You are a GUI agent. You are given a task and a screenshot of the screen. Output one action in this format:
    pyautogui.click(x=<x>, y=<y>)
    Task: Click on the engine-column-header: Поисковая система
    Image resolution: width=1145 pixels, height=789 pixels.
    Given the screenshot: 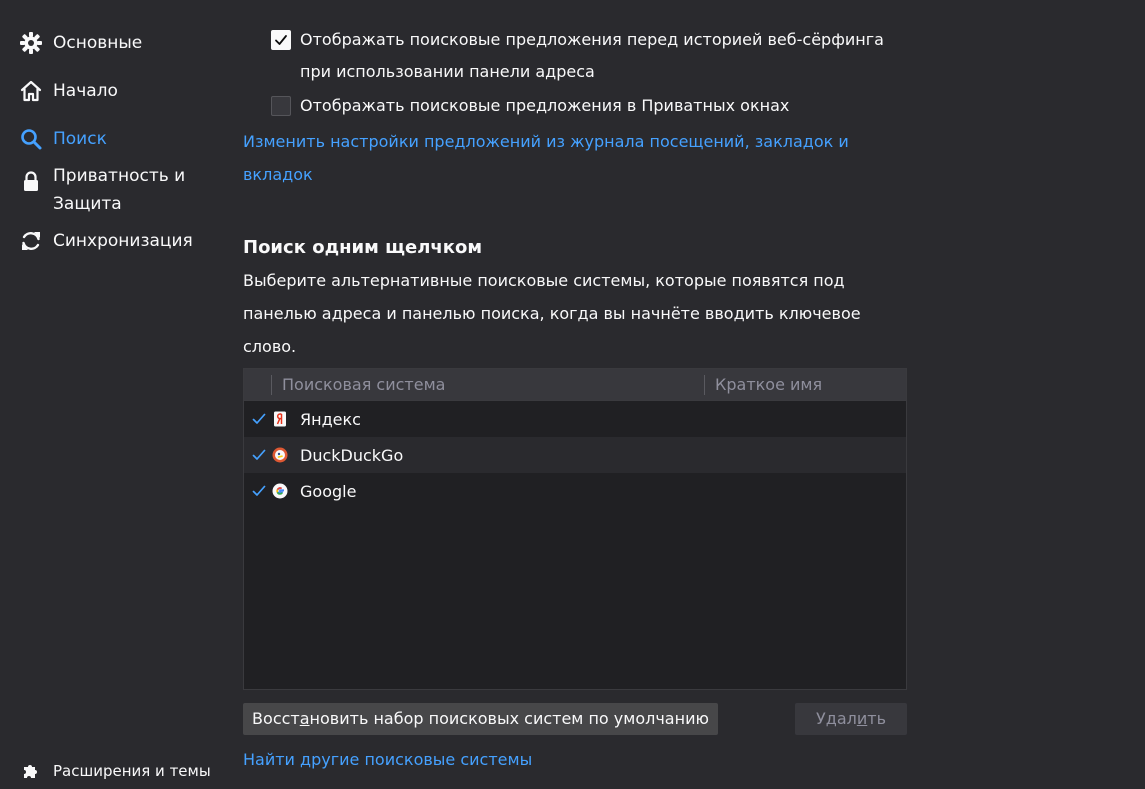 What is the action you would take?
    pyautogui.click(x=488, y=384)
    